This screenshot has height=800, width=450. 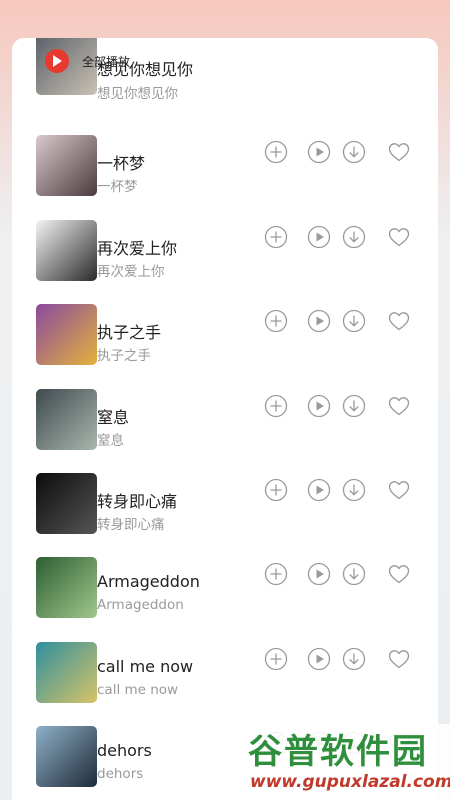 I want to click on song-title: call me now, so click(x=145, y=666).